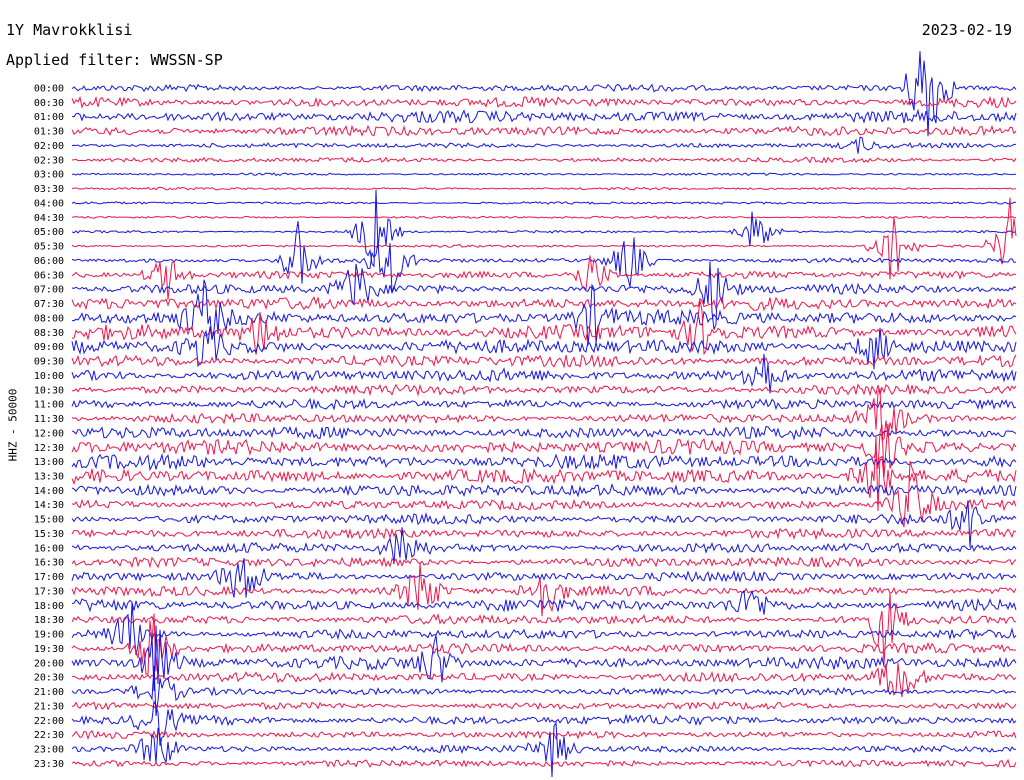 The width and height of the screenshot is (1024, 780). Describe the element at coordinates (49, 548) in the screenshot. I see `row-time-label: 16:00` at that location.